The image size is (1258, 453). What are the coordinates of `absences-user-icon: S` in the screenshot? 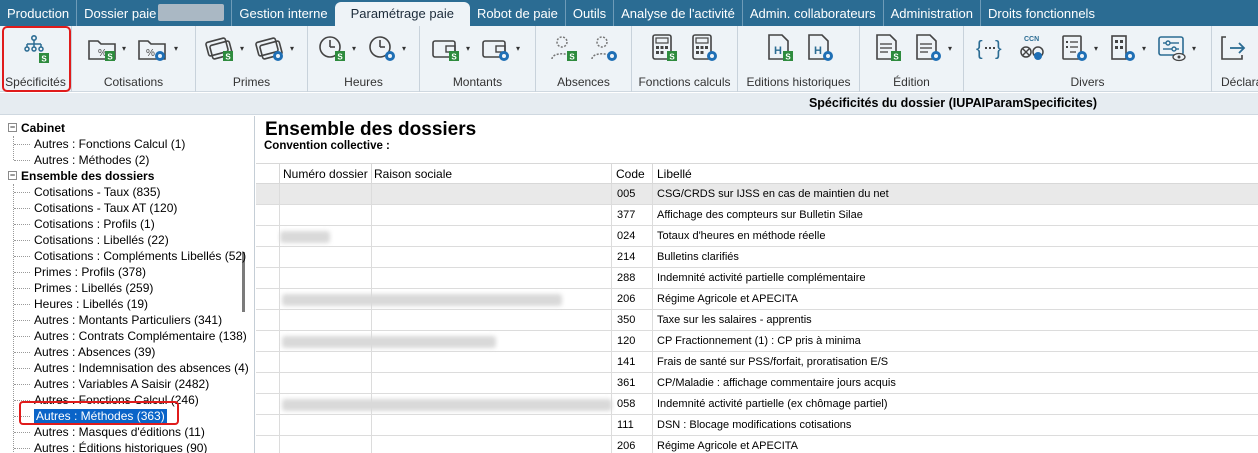 It's located at (564, 48).